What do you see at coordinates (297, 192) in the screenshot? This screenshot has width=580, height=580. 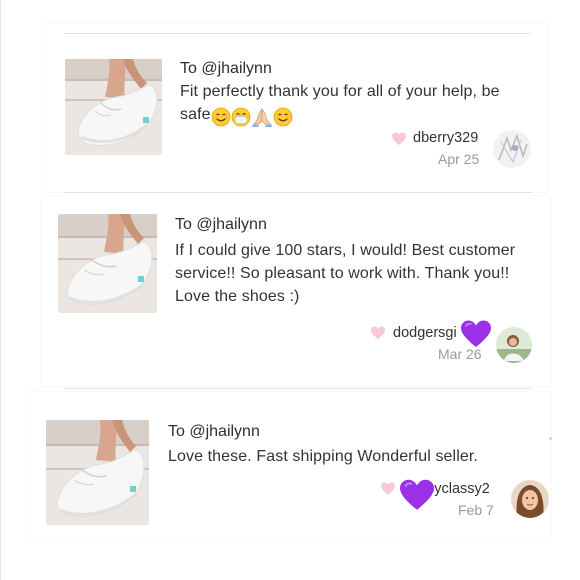 I see `divider-middle` at bounding box center [297, 192].